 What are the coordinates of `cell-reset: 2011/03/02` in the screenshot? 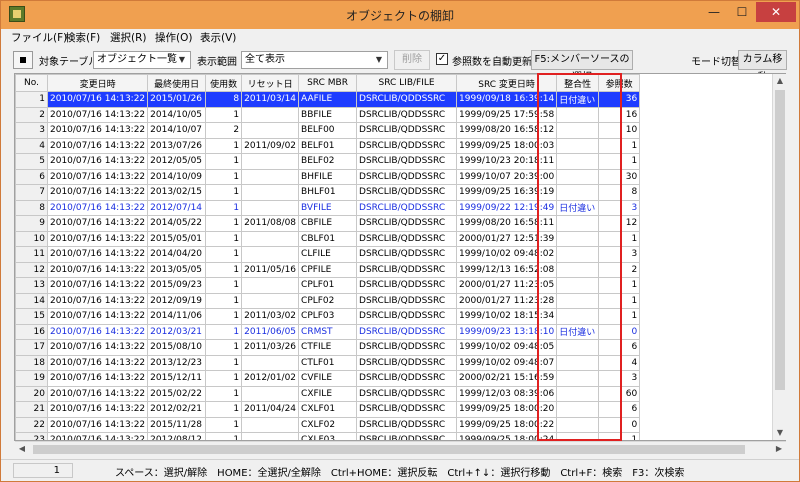 It's located at (270, 316).